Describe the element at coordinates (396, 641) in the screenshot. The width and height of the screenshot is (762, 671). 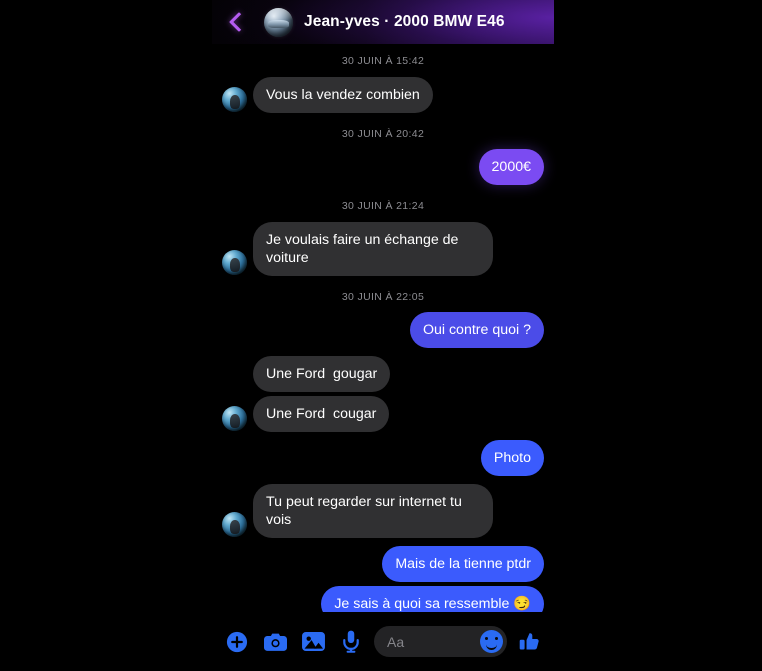
I see `message-input-placeholder: Aa` at that location.